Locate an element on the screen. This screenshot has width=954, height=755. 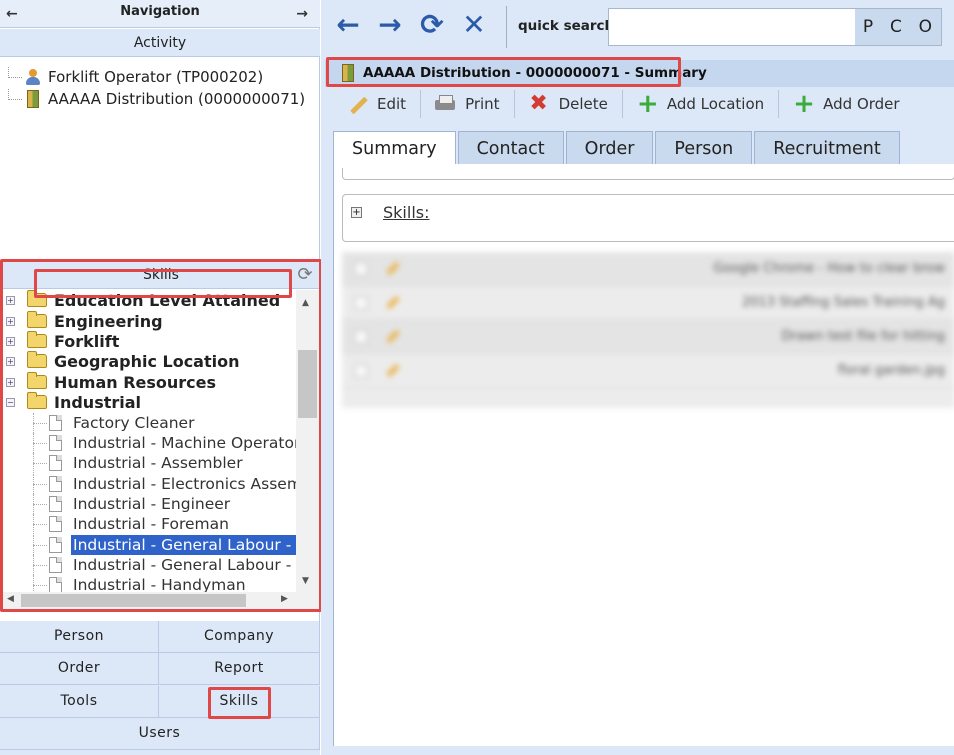
tree-folder: + Education Level Attained is located at coordinates (149, 300).